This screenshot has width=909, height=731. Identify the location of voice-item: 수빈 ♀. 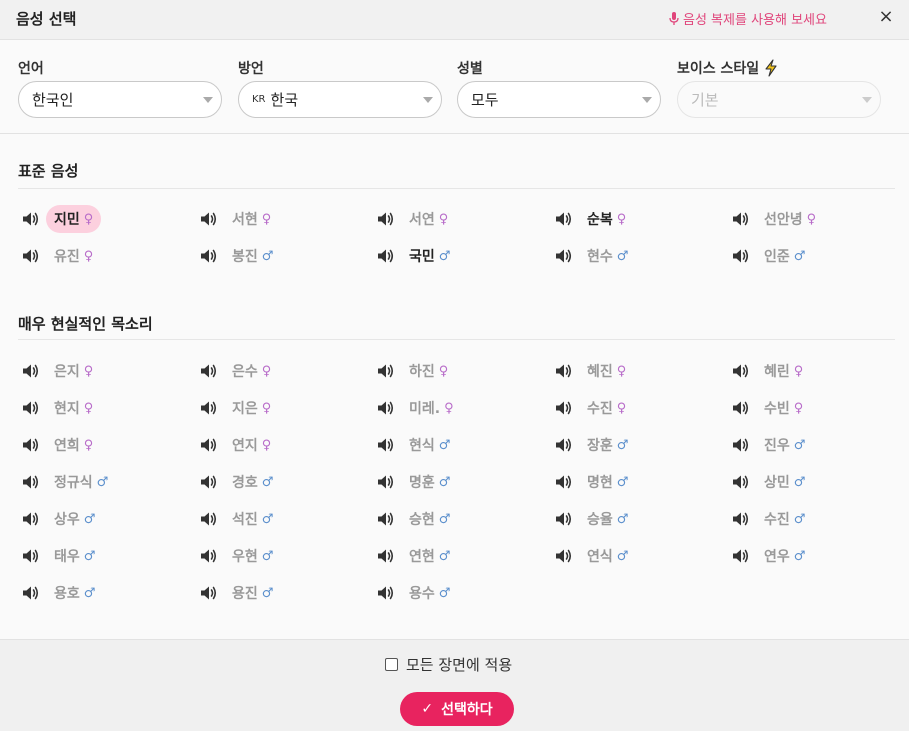
(771, 408).